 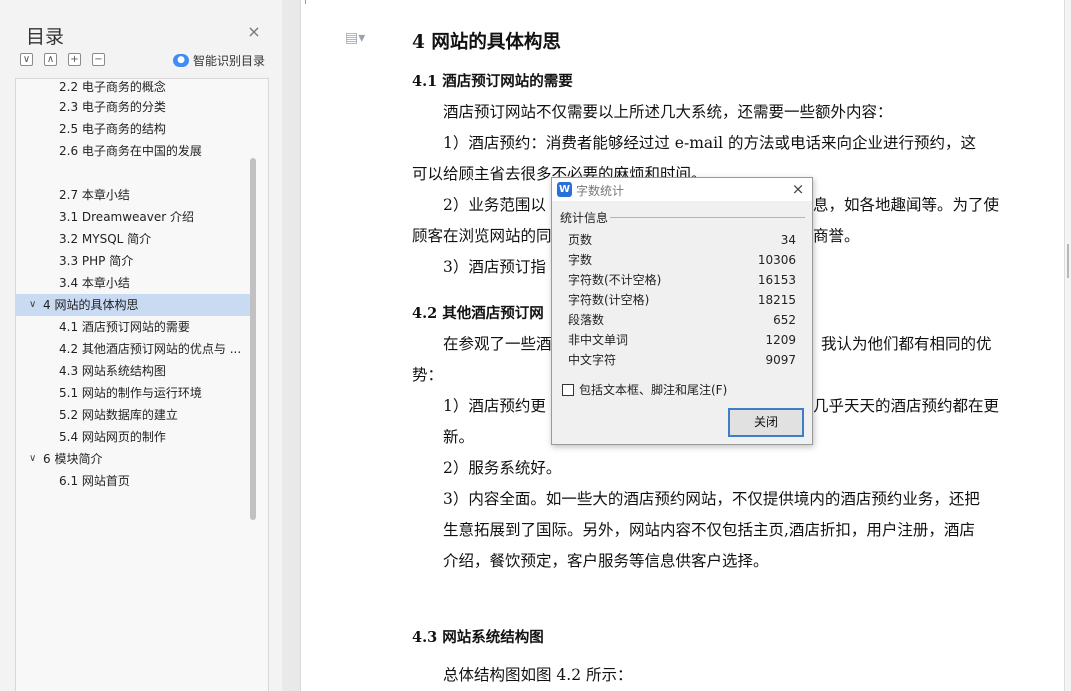 What do you see at coordinates (1068, 261) in the screenshot?
I see `ruler-handle` at bounding box center [1068, 261].